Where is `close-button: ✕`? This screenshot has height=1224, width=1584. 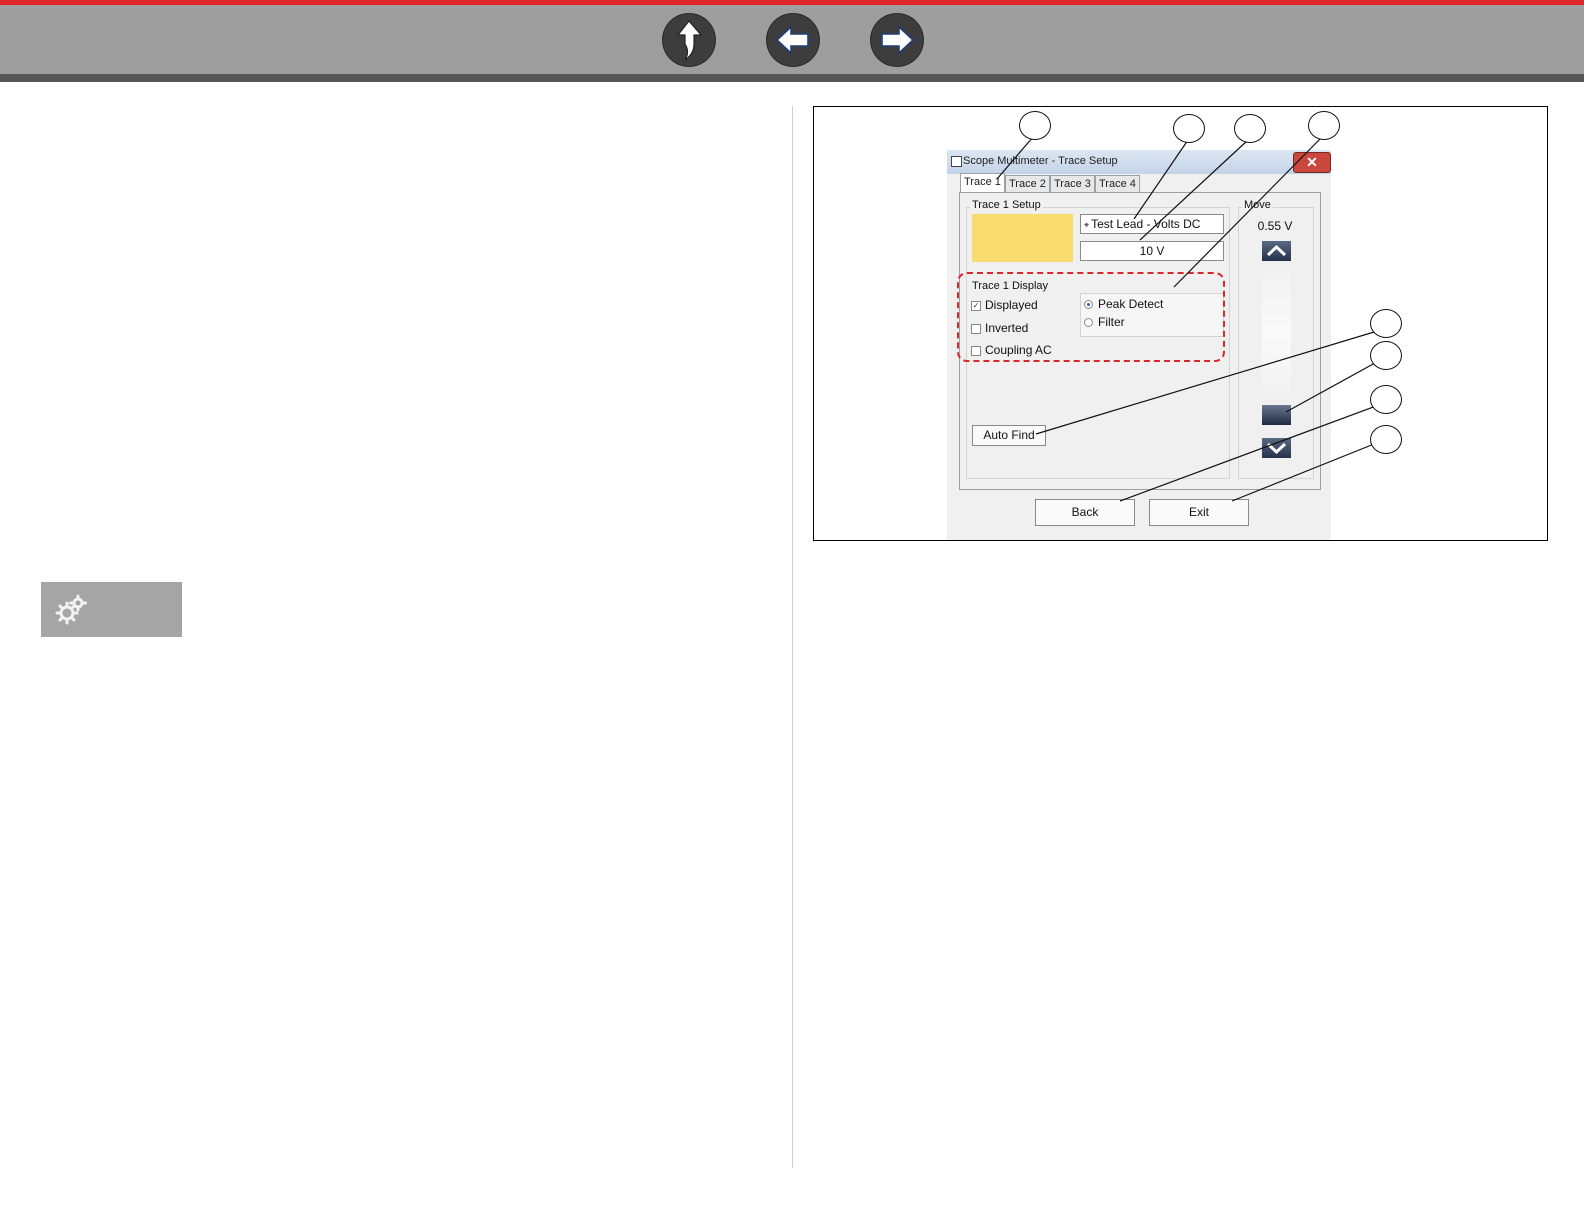
close-button: ✕ is located at coordinates (1312, 162).